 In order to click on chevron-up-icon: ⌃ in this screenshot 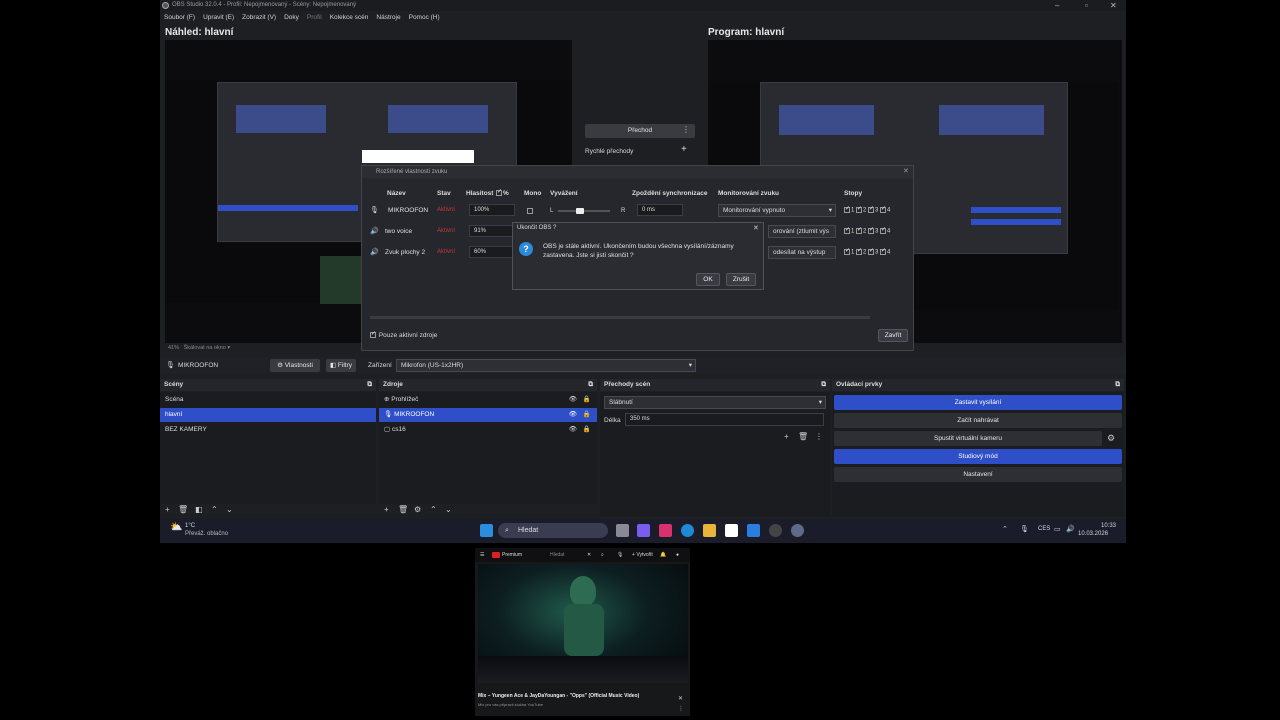, I will do `click(1005, 529)`.